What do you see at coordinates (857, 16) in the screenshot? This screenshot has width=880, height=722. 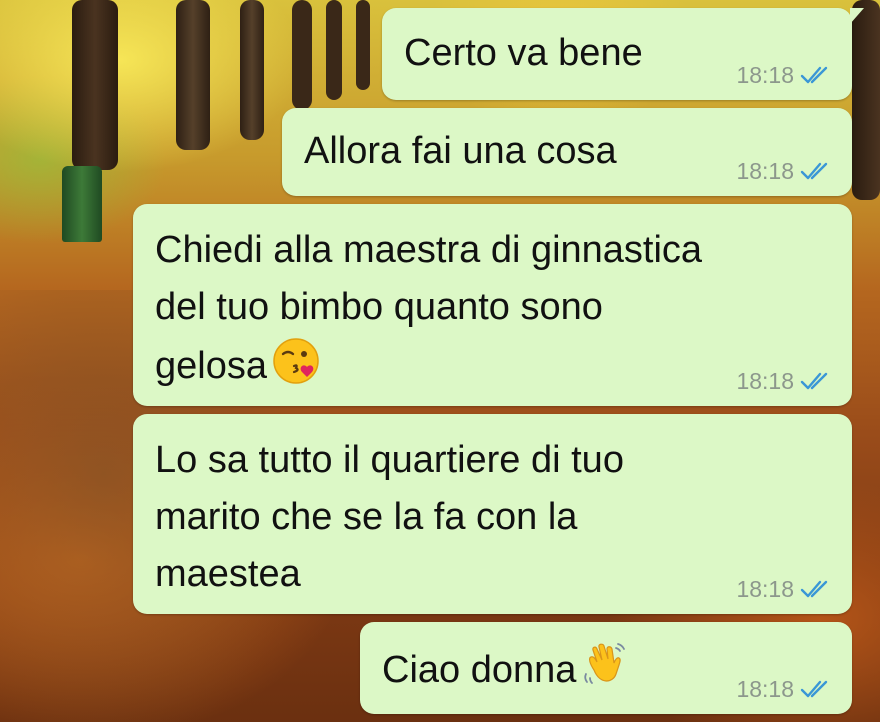 I see `bubble-tail` at bounding box center [857, 16].